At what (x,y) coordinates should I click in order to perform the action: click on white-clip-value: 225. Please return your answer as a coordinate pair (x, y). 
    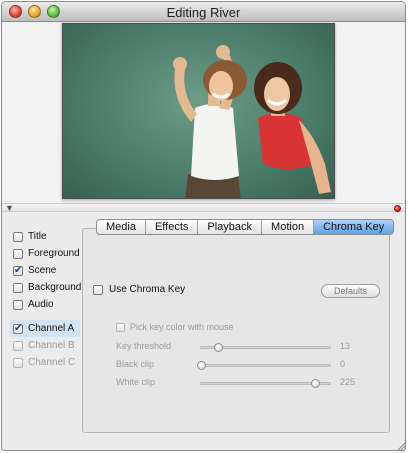
    Looking at the image, I should click on (348, 382).